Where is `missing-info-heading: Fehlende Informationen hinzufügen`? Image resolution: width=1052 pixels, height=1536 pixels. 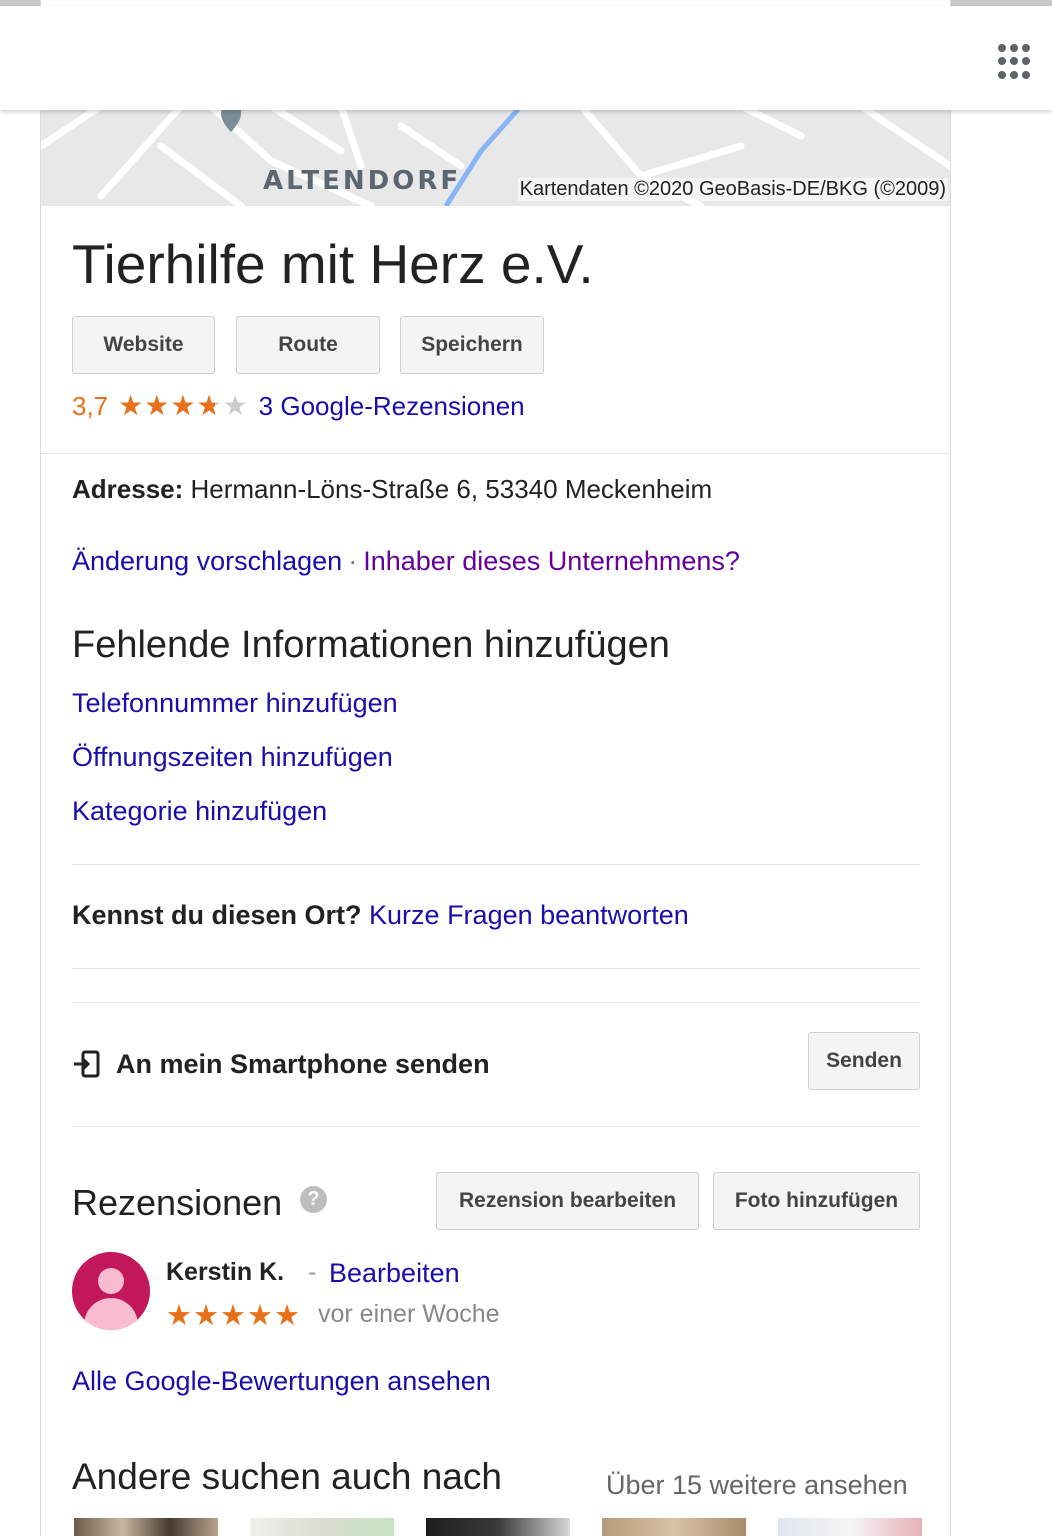
missing-info-heading: Fehlende Informationen hinzufügen is located at coordinates (371, 645).